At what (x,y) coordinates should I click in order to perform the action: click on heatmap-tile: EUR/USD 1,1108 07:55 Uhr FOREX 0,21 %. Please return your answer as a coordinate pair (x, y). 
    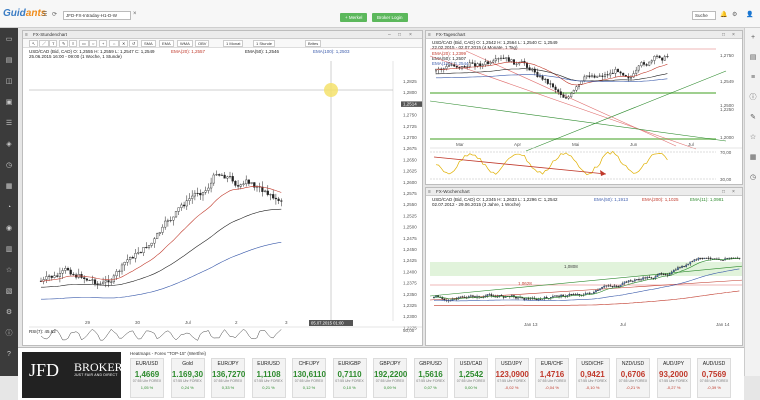
    Looking at the image, I should click on (268, 378).